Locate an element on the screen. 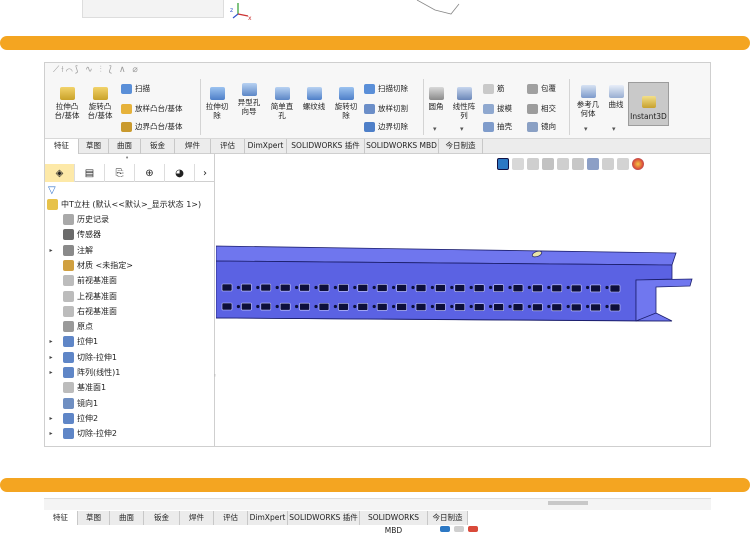 The height and width of the screenshot is (537, 750). swept-cut-button: 扫描切除 is located at coordinates (386, 88).